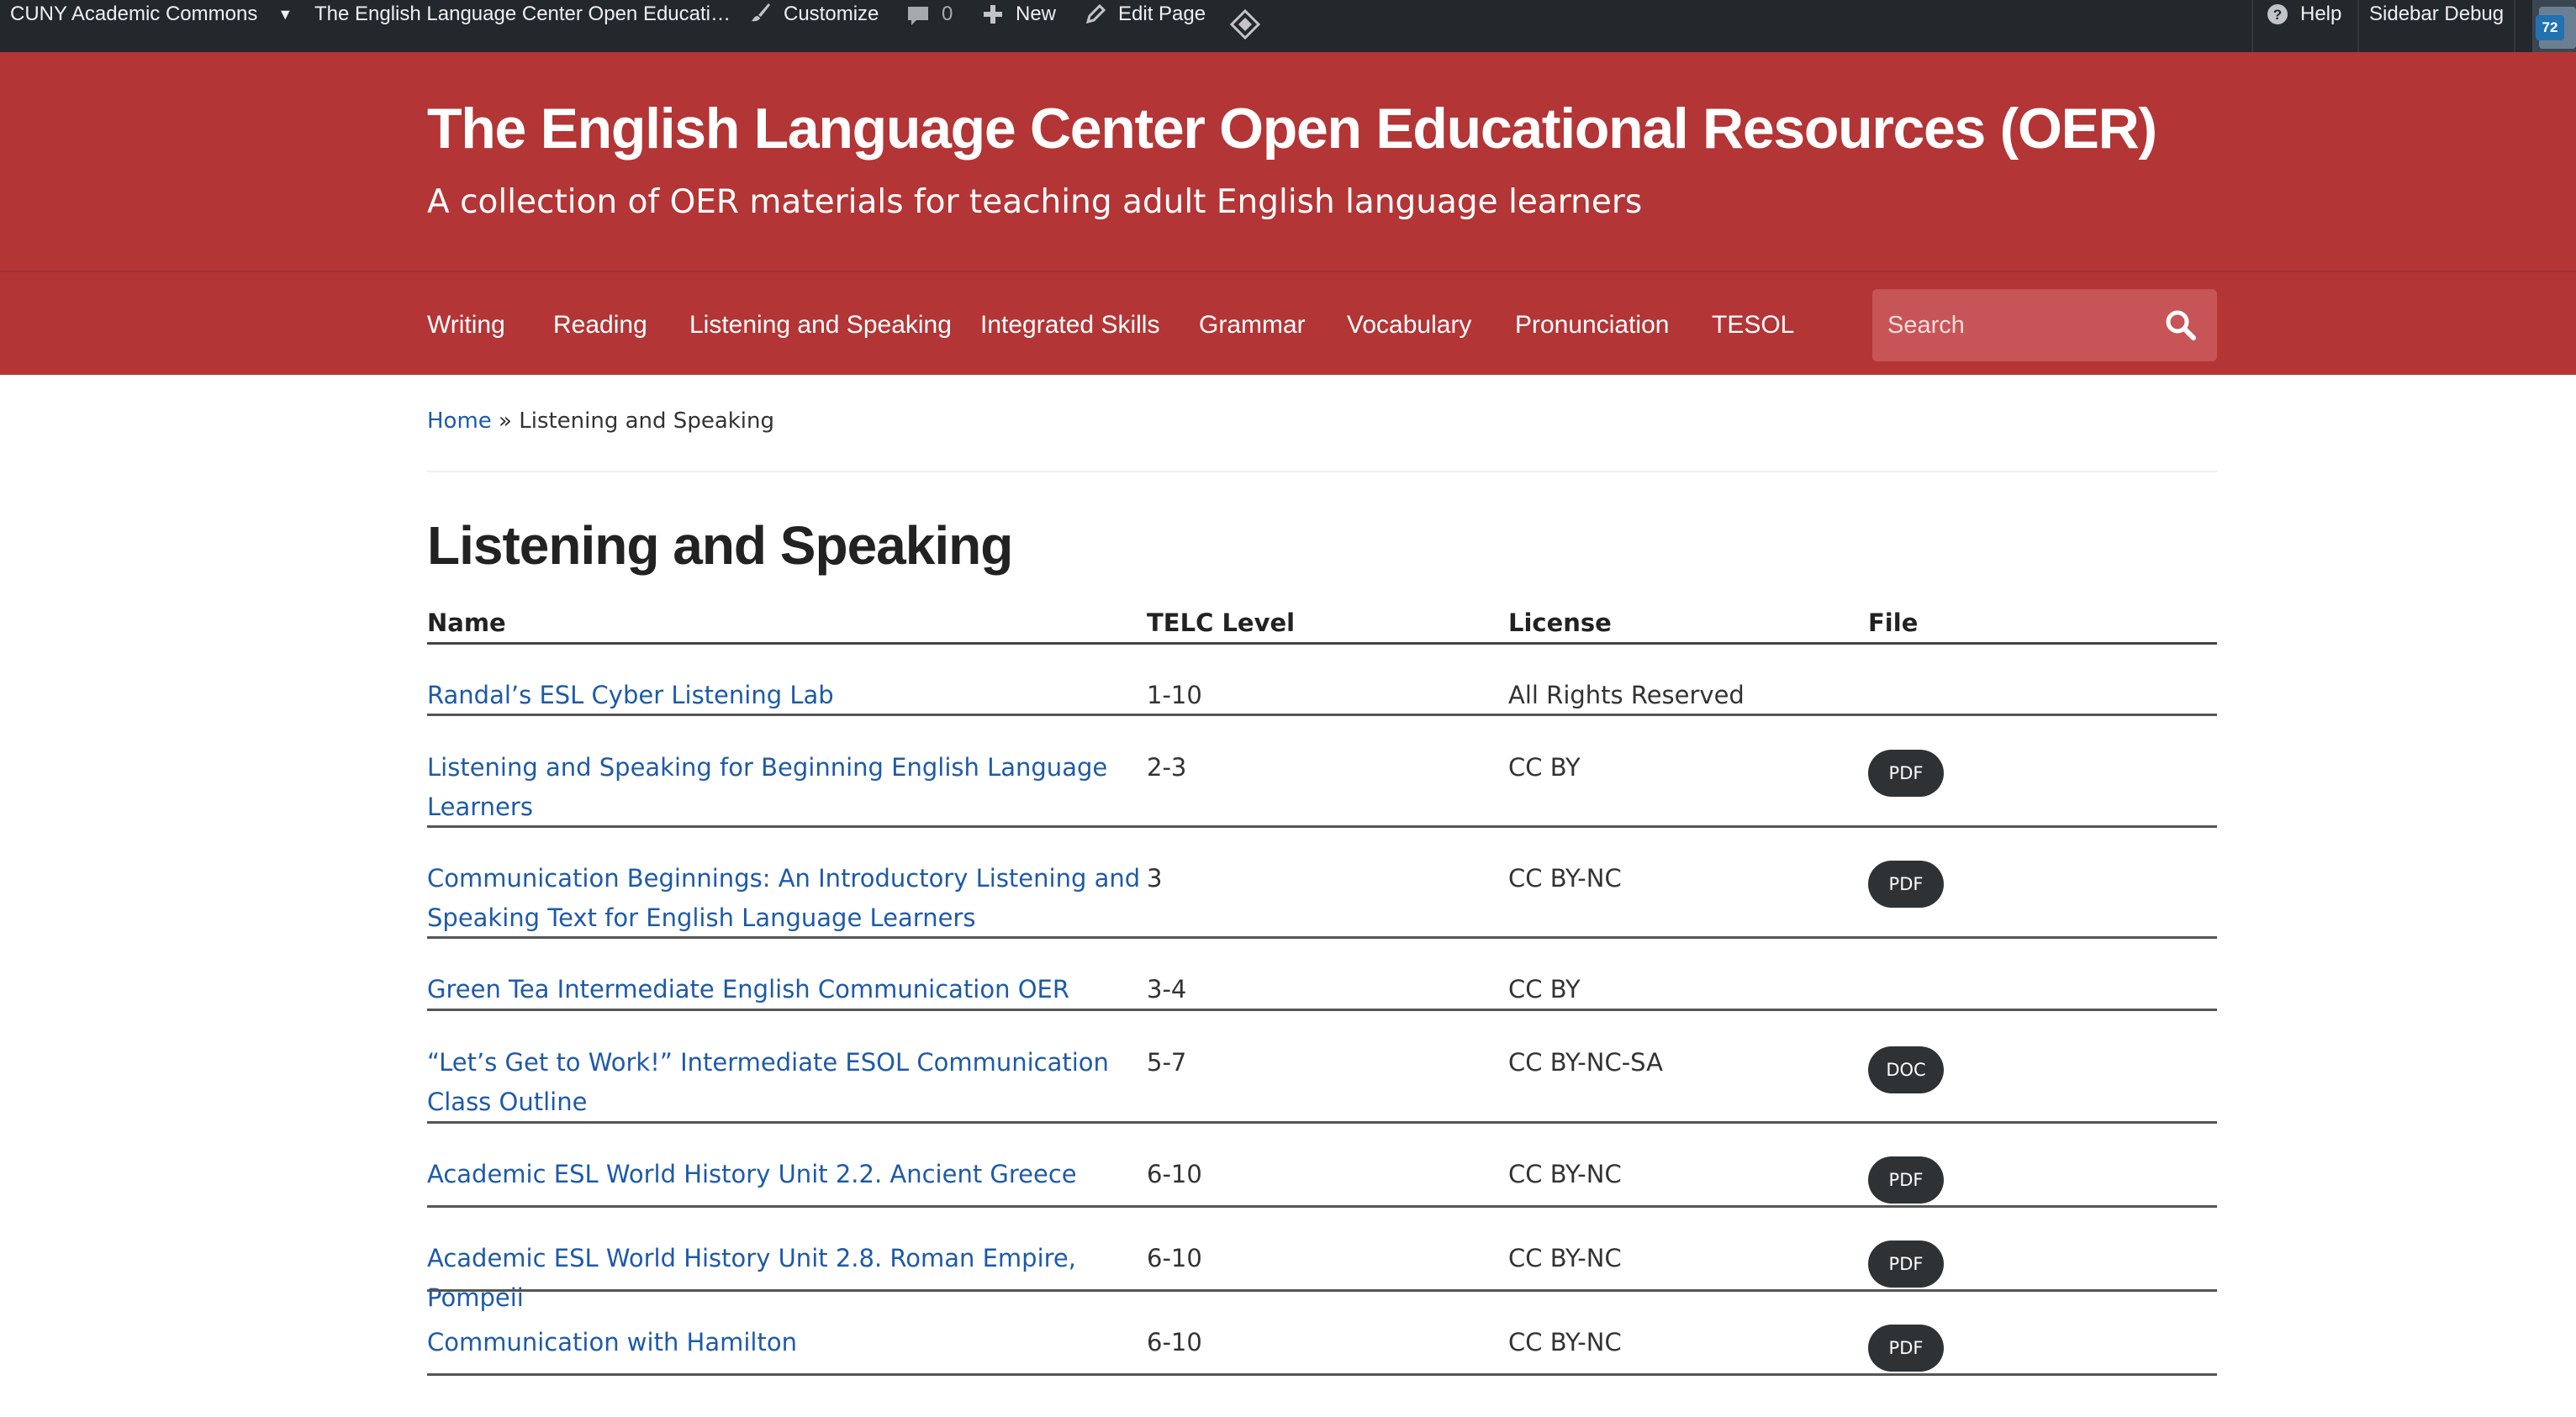 The width and height of the screenshot is (2576, 1417). What do you see at coordinates (2304, 26) in the screenshot?
I see `admin-help-link: ? Help` at bounding box center [2304, 26].